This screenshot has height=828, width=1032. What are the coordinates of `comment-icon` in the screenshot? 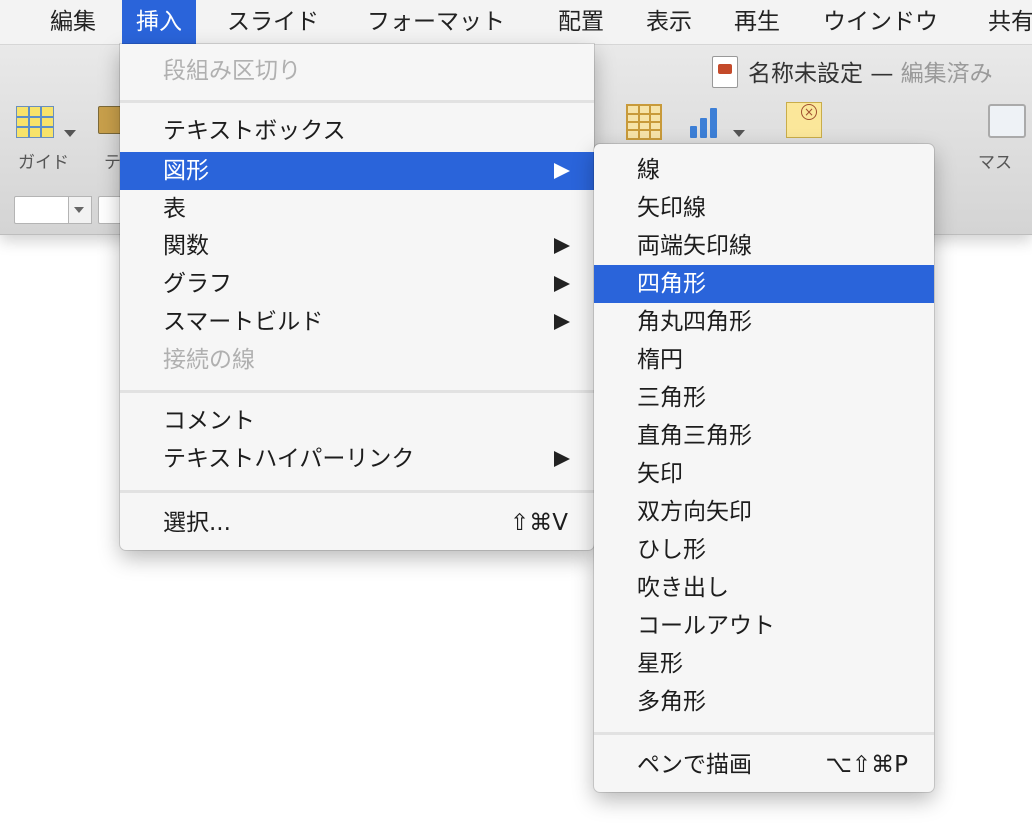 It's located at (804, 120).